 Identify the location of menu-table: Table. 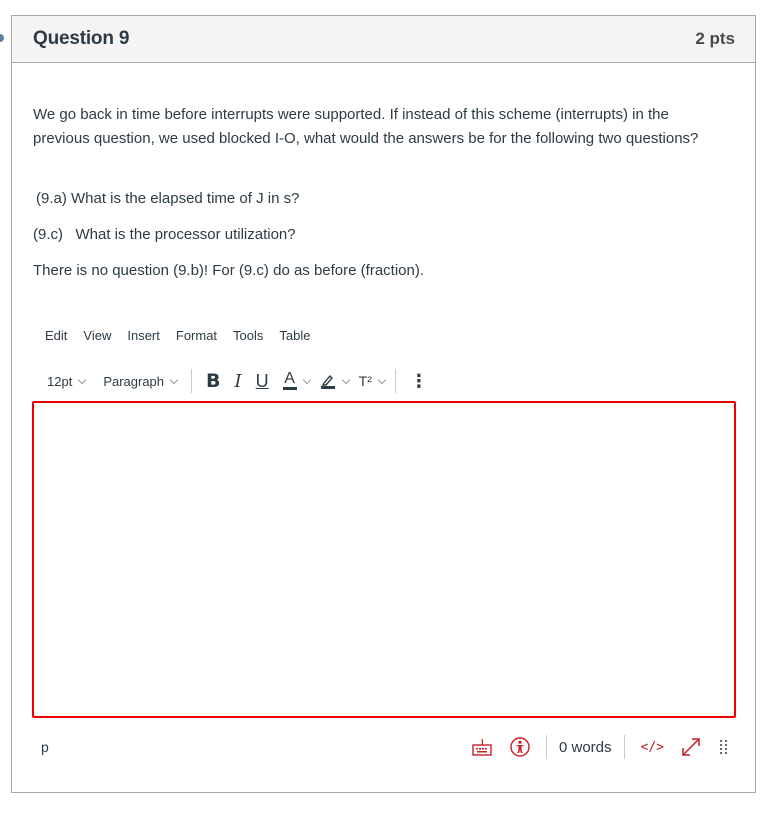
(294, 335).